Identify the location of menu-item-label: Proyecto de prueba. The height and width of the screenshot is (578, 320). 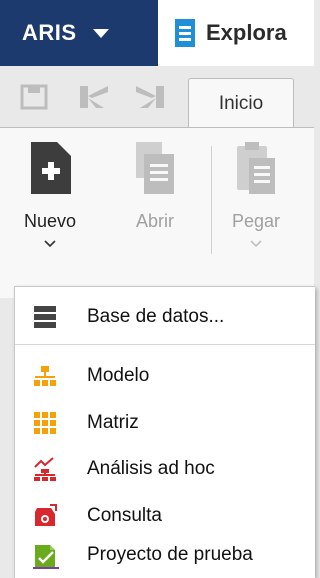
(170, 554).